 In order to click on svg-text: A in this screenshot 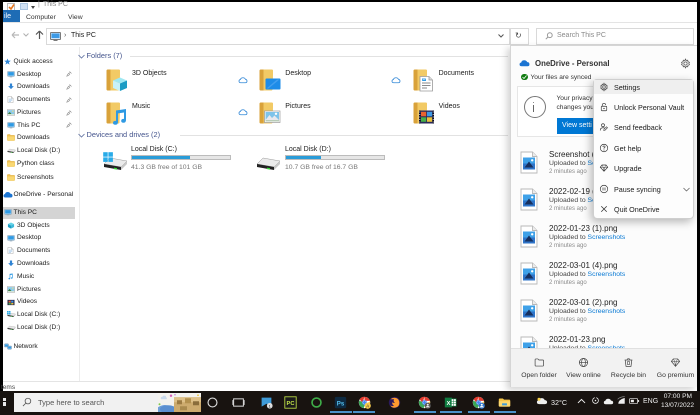, I will do `click(367, 405)`.